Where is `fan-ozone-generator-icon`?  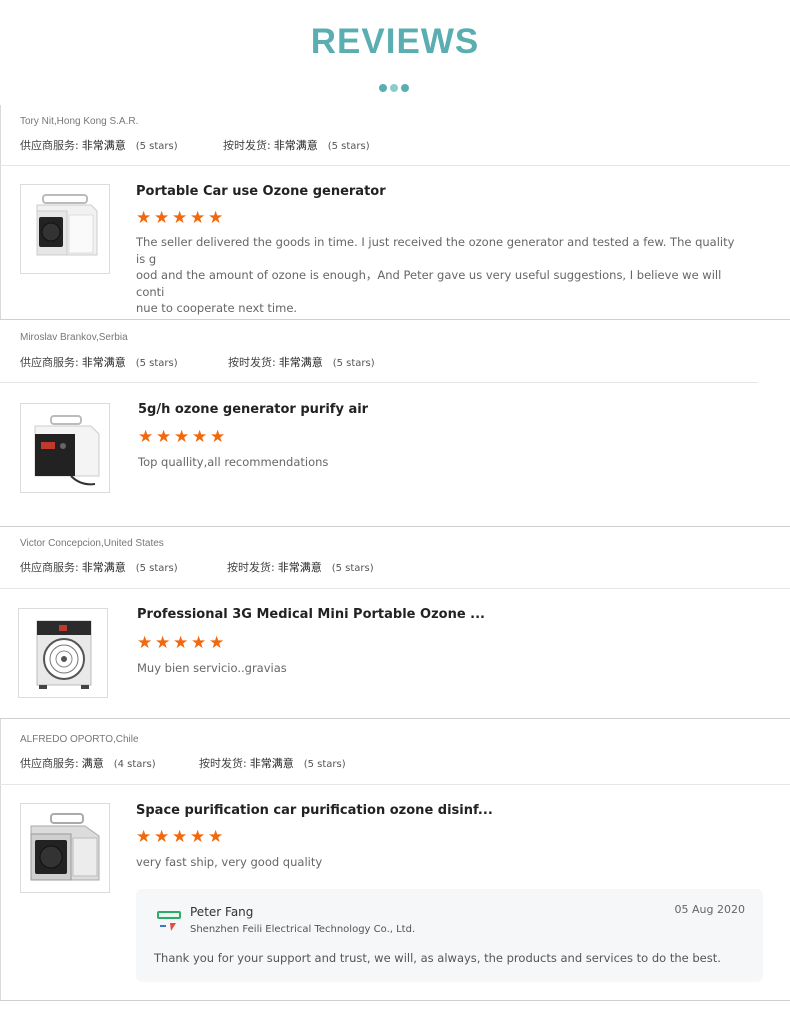 fan-ozone-generator-icon is located at coordinates (64, 654).